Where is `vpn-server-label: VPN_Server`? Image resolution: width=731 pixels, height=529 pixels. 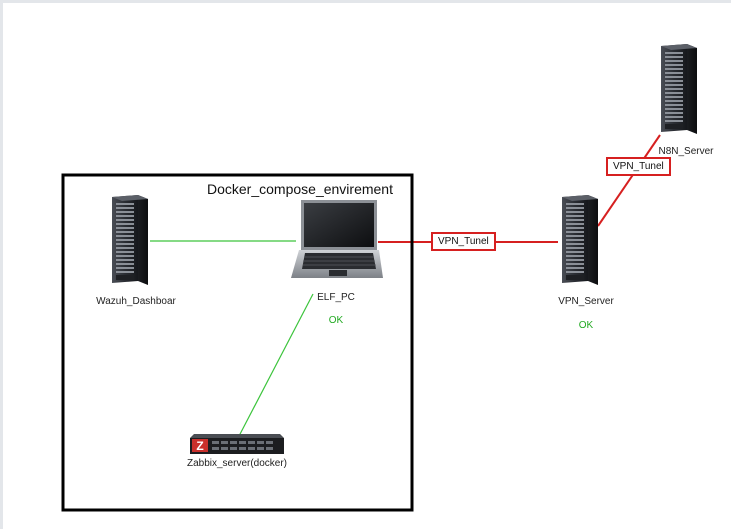
vpn-server-label: VPN_Server is located at coordinates (586, 301).